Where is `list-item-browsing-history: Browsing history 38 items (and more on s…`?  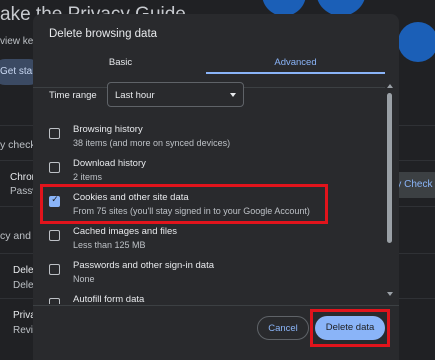 list-item-browsing-history: Browsing history 38 items (and more on s… is located at coordinates (209, 136).